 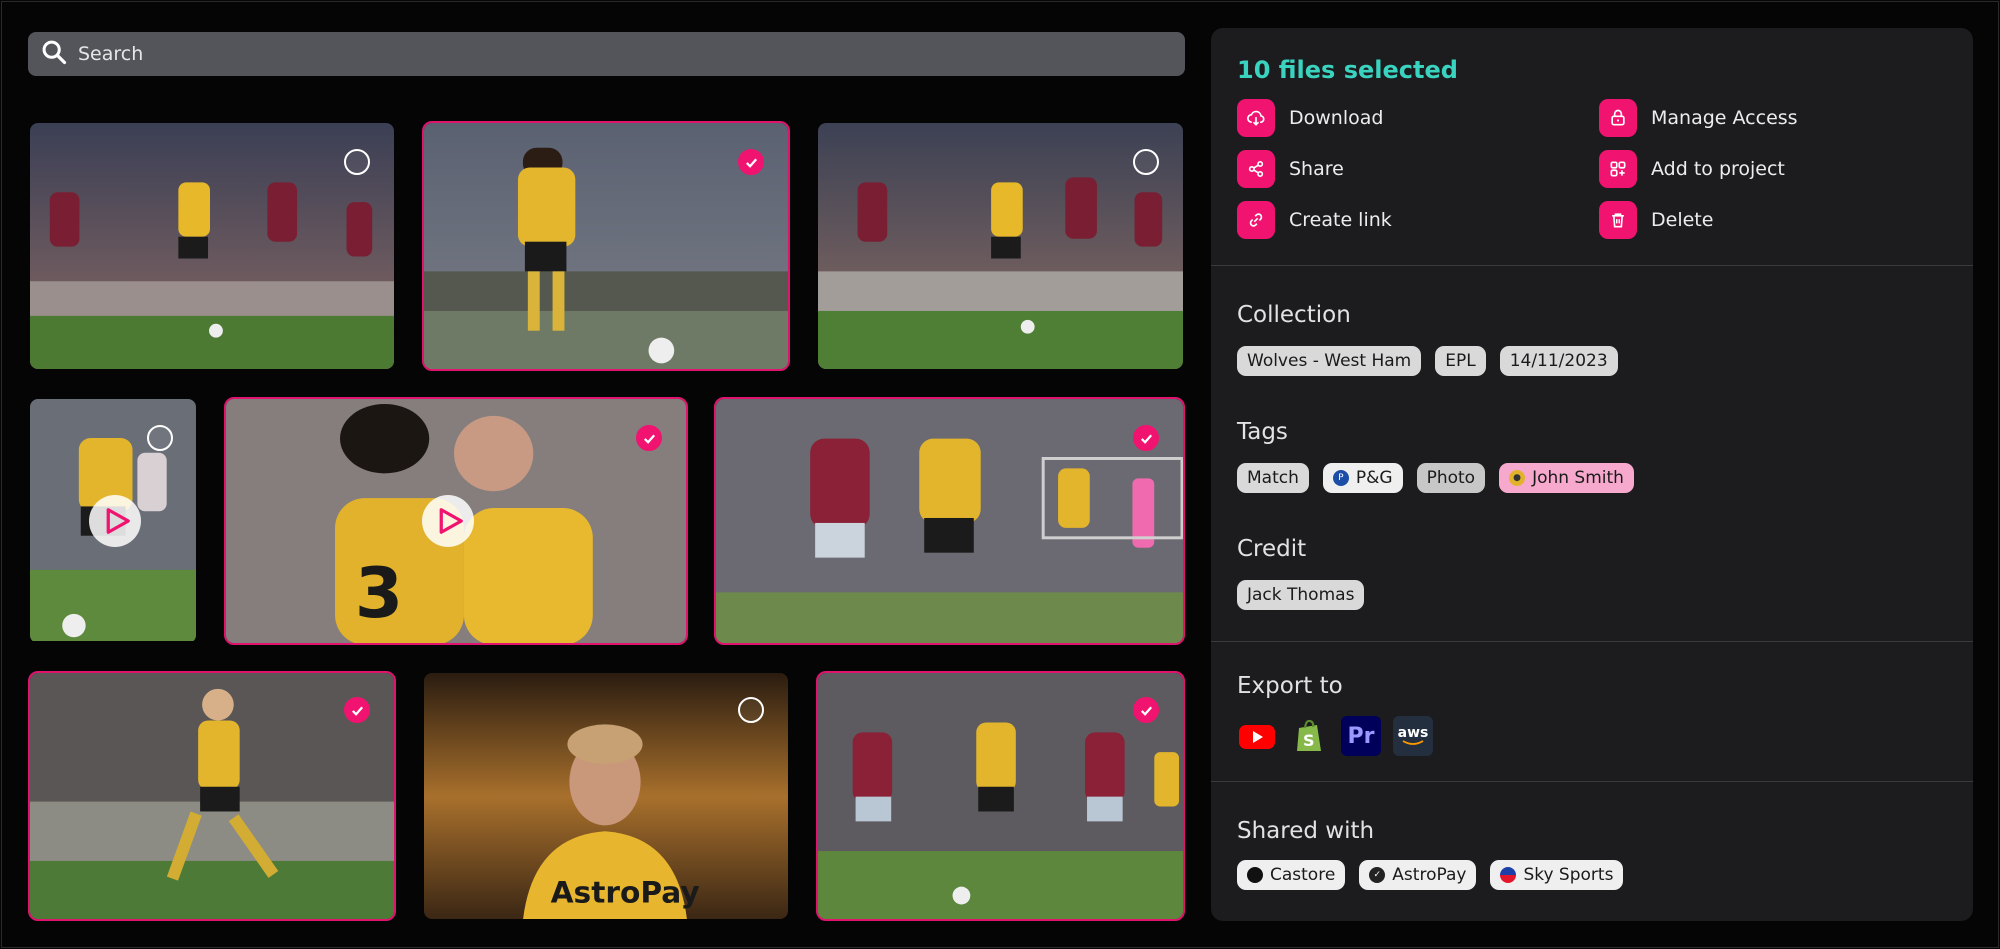 I want to click on collection-chip: Wolves - West Ham, so click(x=1329, y=361).